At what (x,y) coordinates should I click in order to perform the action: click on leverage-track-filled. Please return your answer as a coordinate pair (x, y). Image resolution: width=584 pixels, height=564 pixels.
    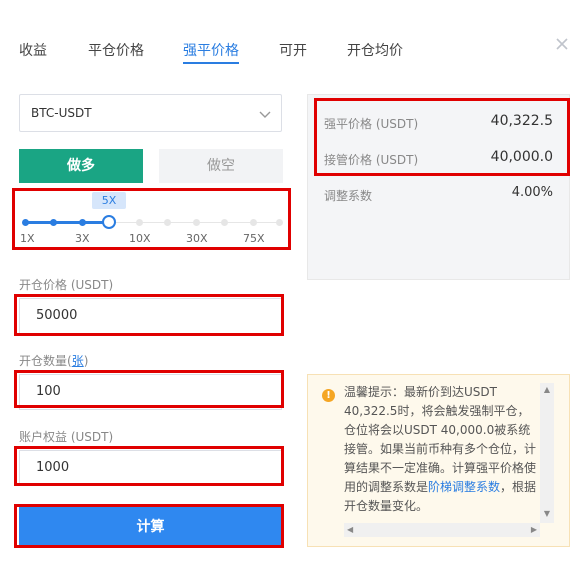
    Looking at the image, I should click on (67, 222).